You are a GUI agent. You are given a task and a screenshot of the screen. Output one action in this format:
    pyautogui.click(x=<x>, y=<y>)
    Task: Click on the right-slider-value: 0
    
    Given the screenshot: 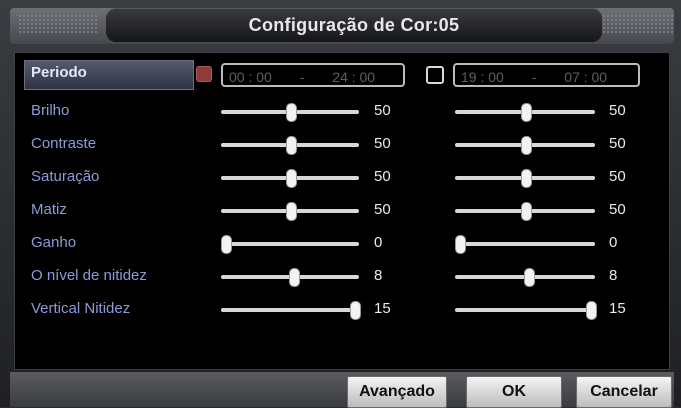 What is the action you would take?
    pyautogui.click(x=613, y=242)
    